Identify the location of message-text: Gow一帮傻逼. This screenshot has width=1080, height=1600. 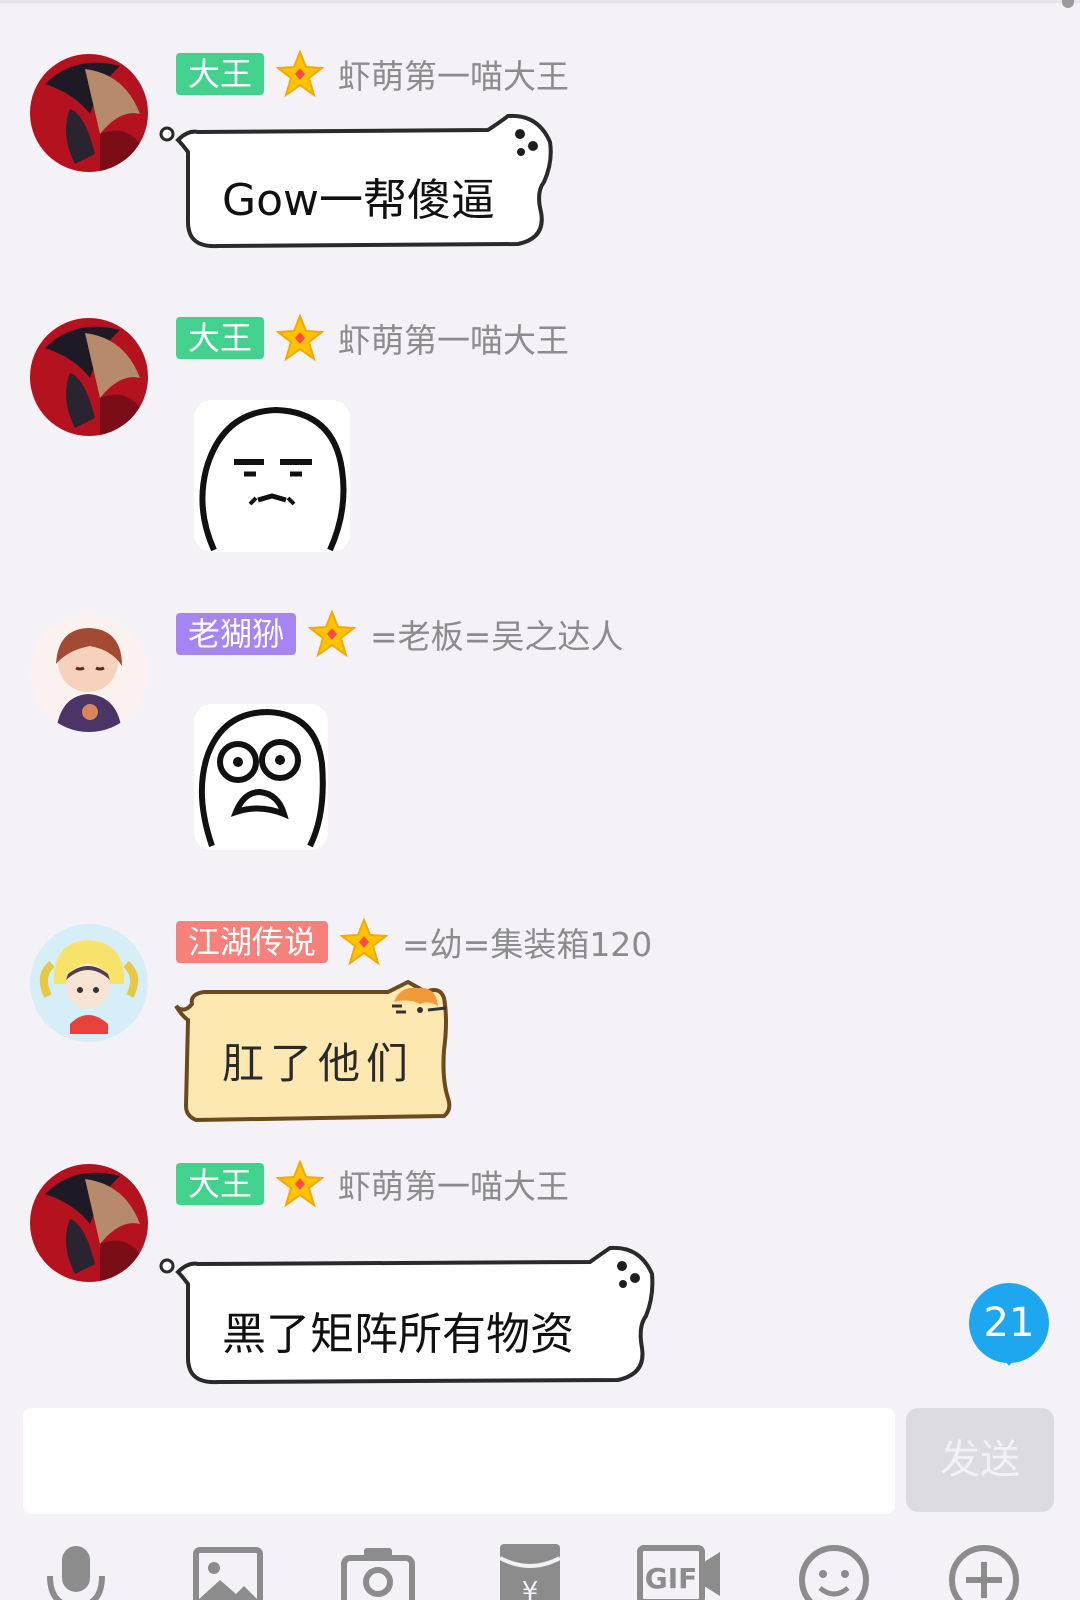
(359, 200).